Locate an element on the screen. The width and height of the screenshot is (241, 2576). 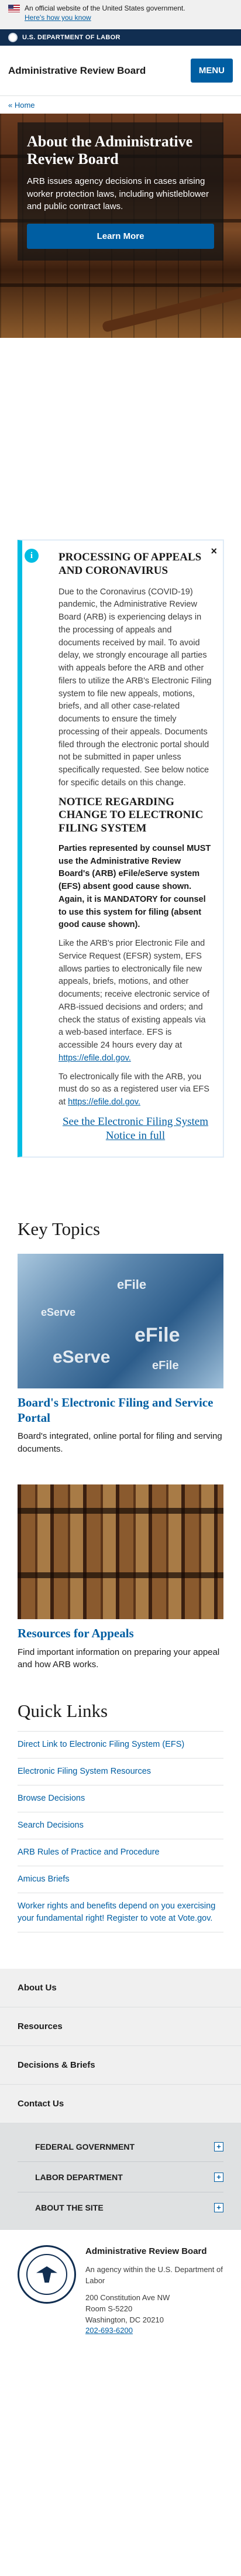
dol-seal-icon is located at coordinates (13, 37).